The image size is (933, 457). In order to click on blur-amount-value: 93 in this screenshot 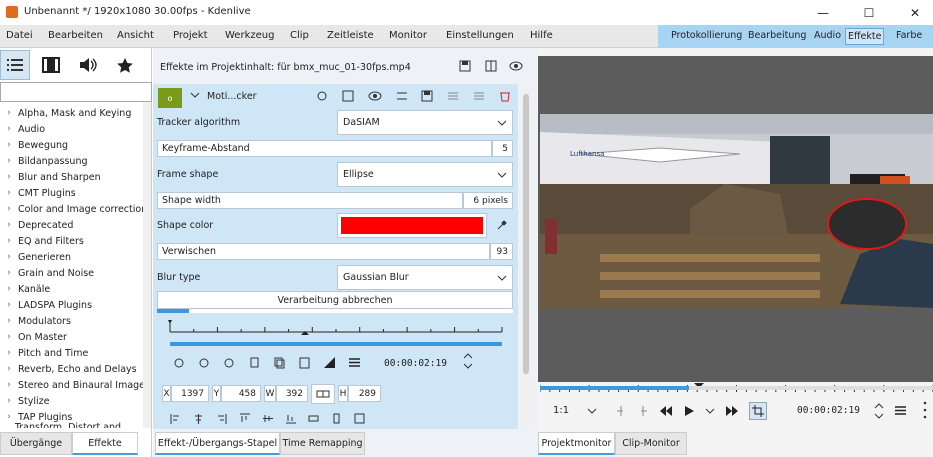, I will do `click(501, 251)`.